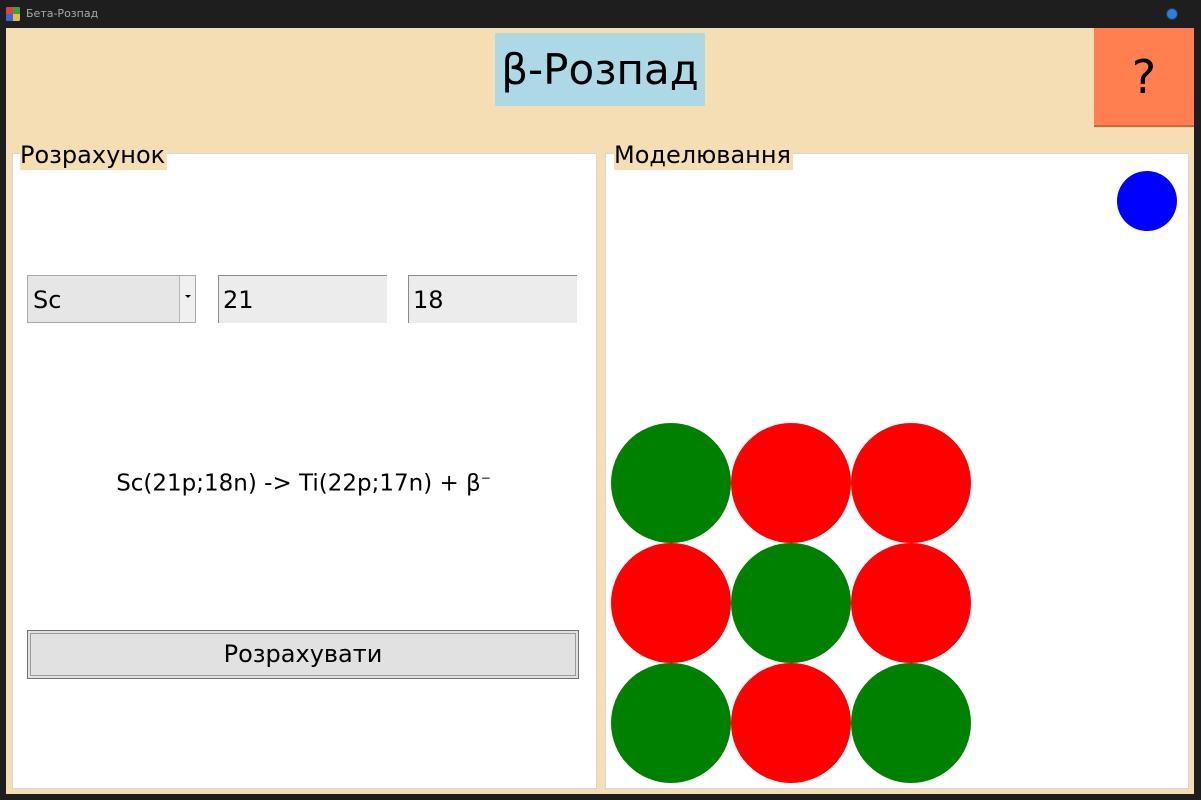 The image size is (1201, 800). Describe the element at coordinates (47, 300) in the screenshot. I see `element-select-value: Sc` at that location.